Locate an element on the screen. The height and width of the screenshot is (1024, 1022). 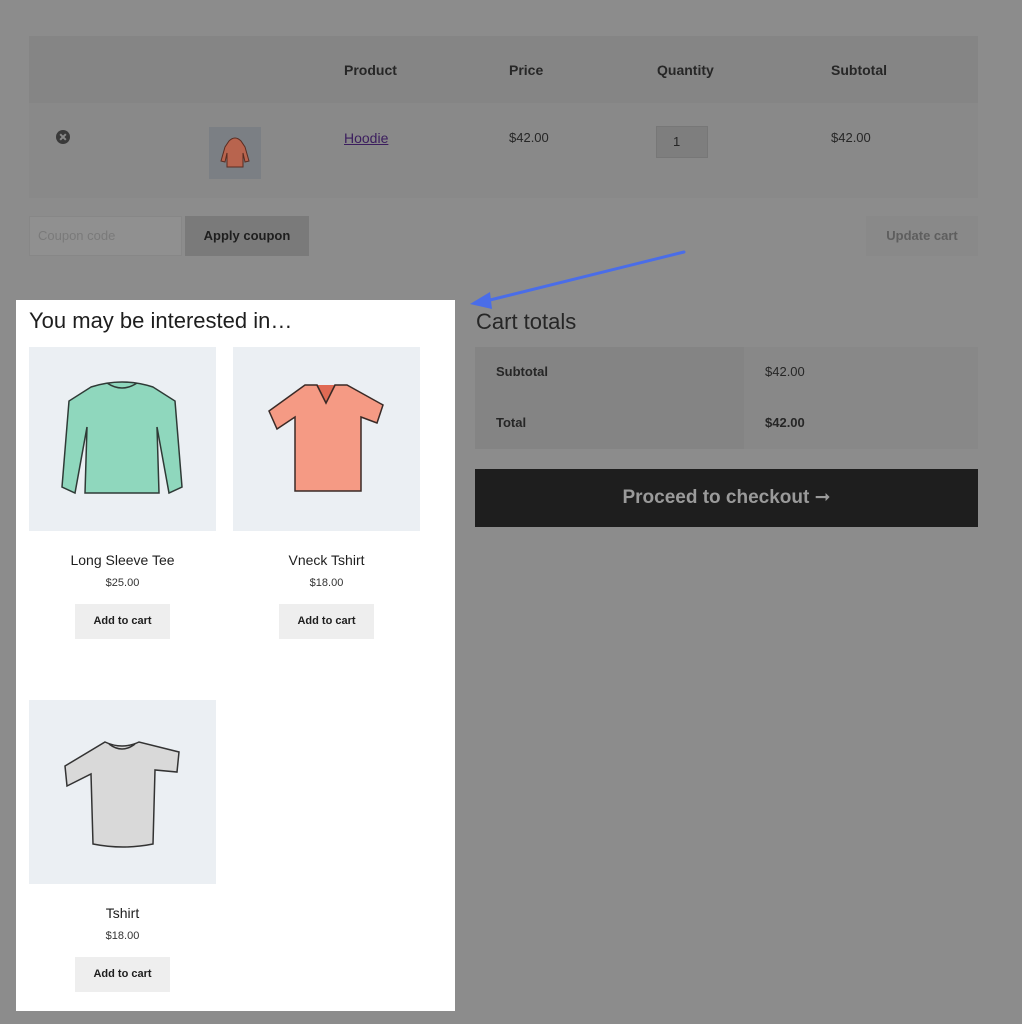
total-value: $42.00 is located at coordinates (785, 422).